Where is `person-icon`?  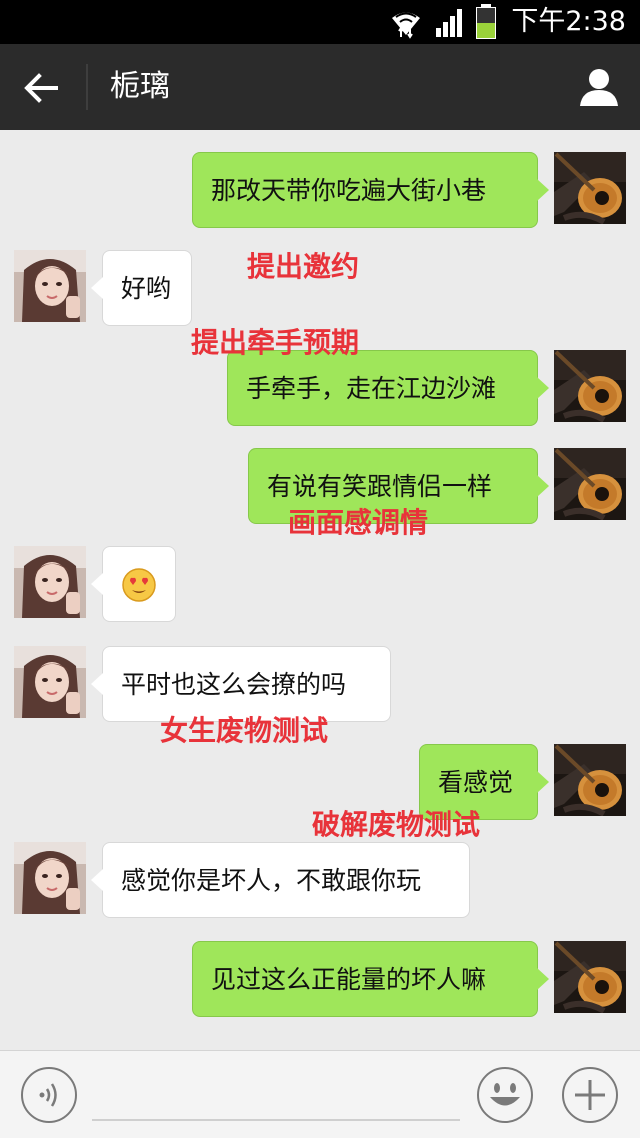
person-icon is located at coordinates (599, 87).